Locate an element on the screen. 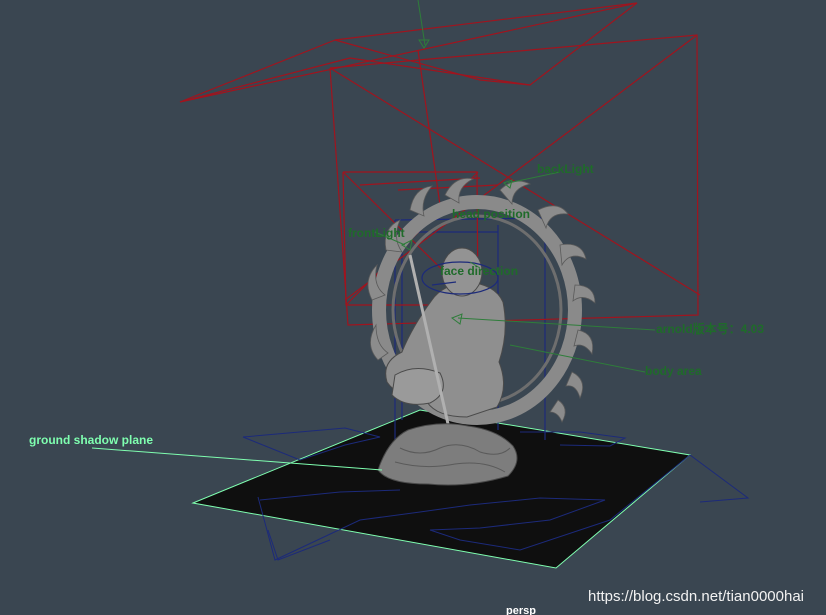 This screenshot has height=615, width=826. body-area-label: body area is located at coordinates (673, 371).